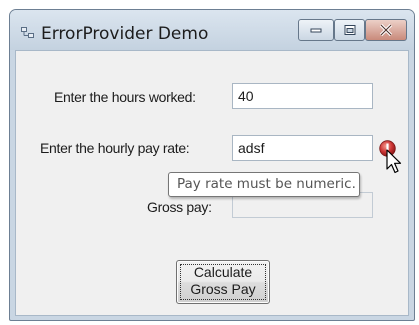  What do you see at coordinates (223, 289) in the screenshot?
I see `calculate-button-line2: Gross Pay` at bounding box center [223, 289].